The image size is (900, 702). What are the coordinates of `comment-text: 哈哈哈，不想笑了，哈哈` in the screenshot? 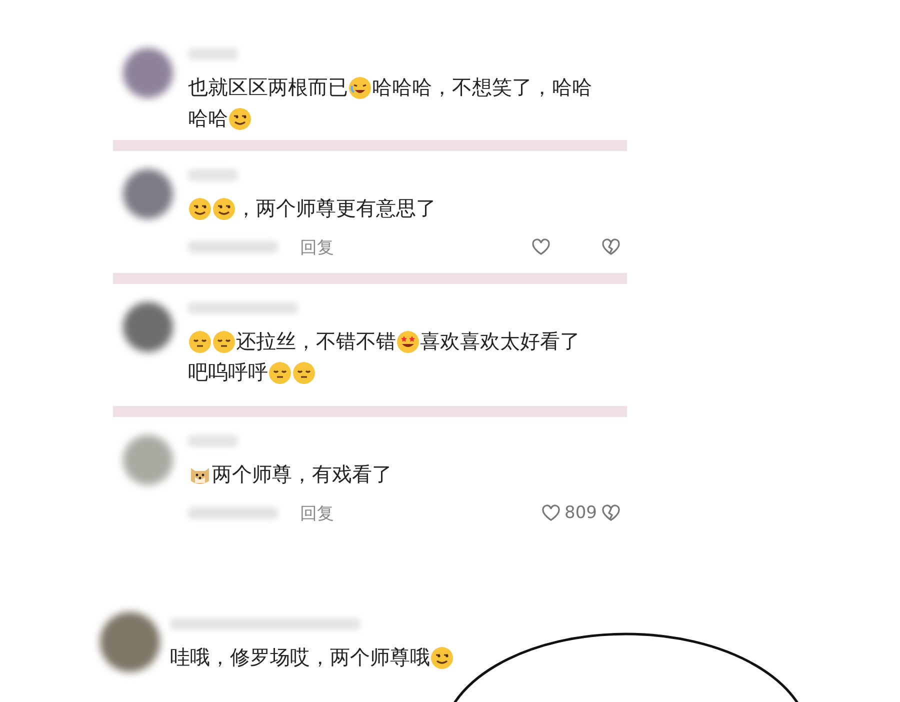 It's located at (482, 87).